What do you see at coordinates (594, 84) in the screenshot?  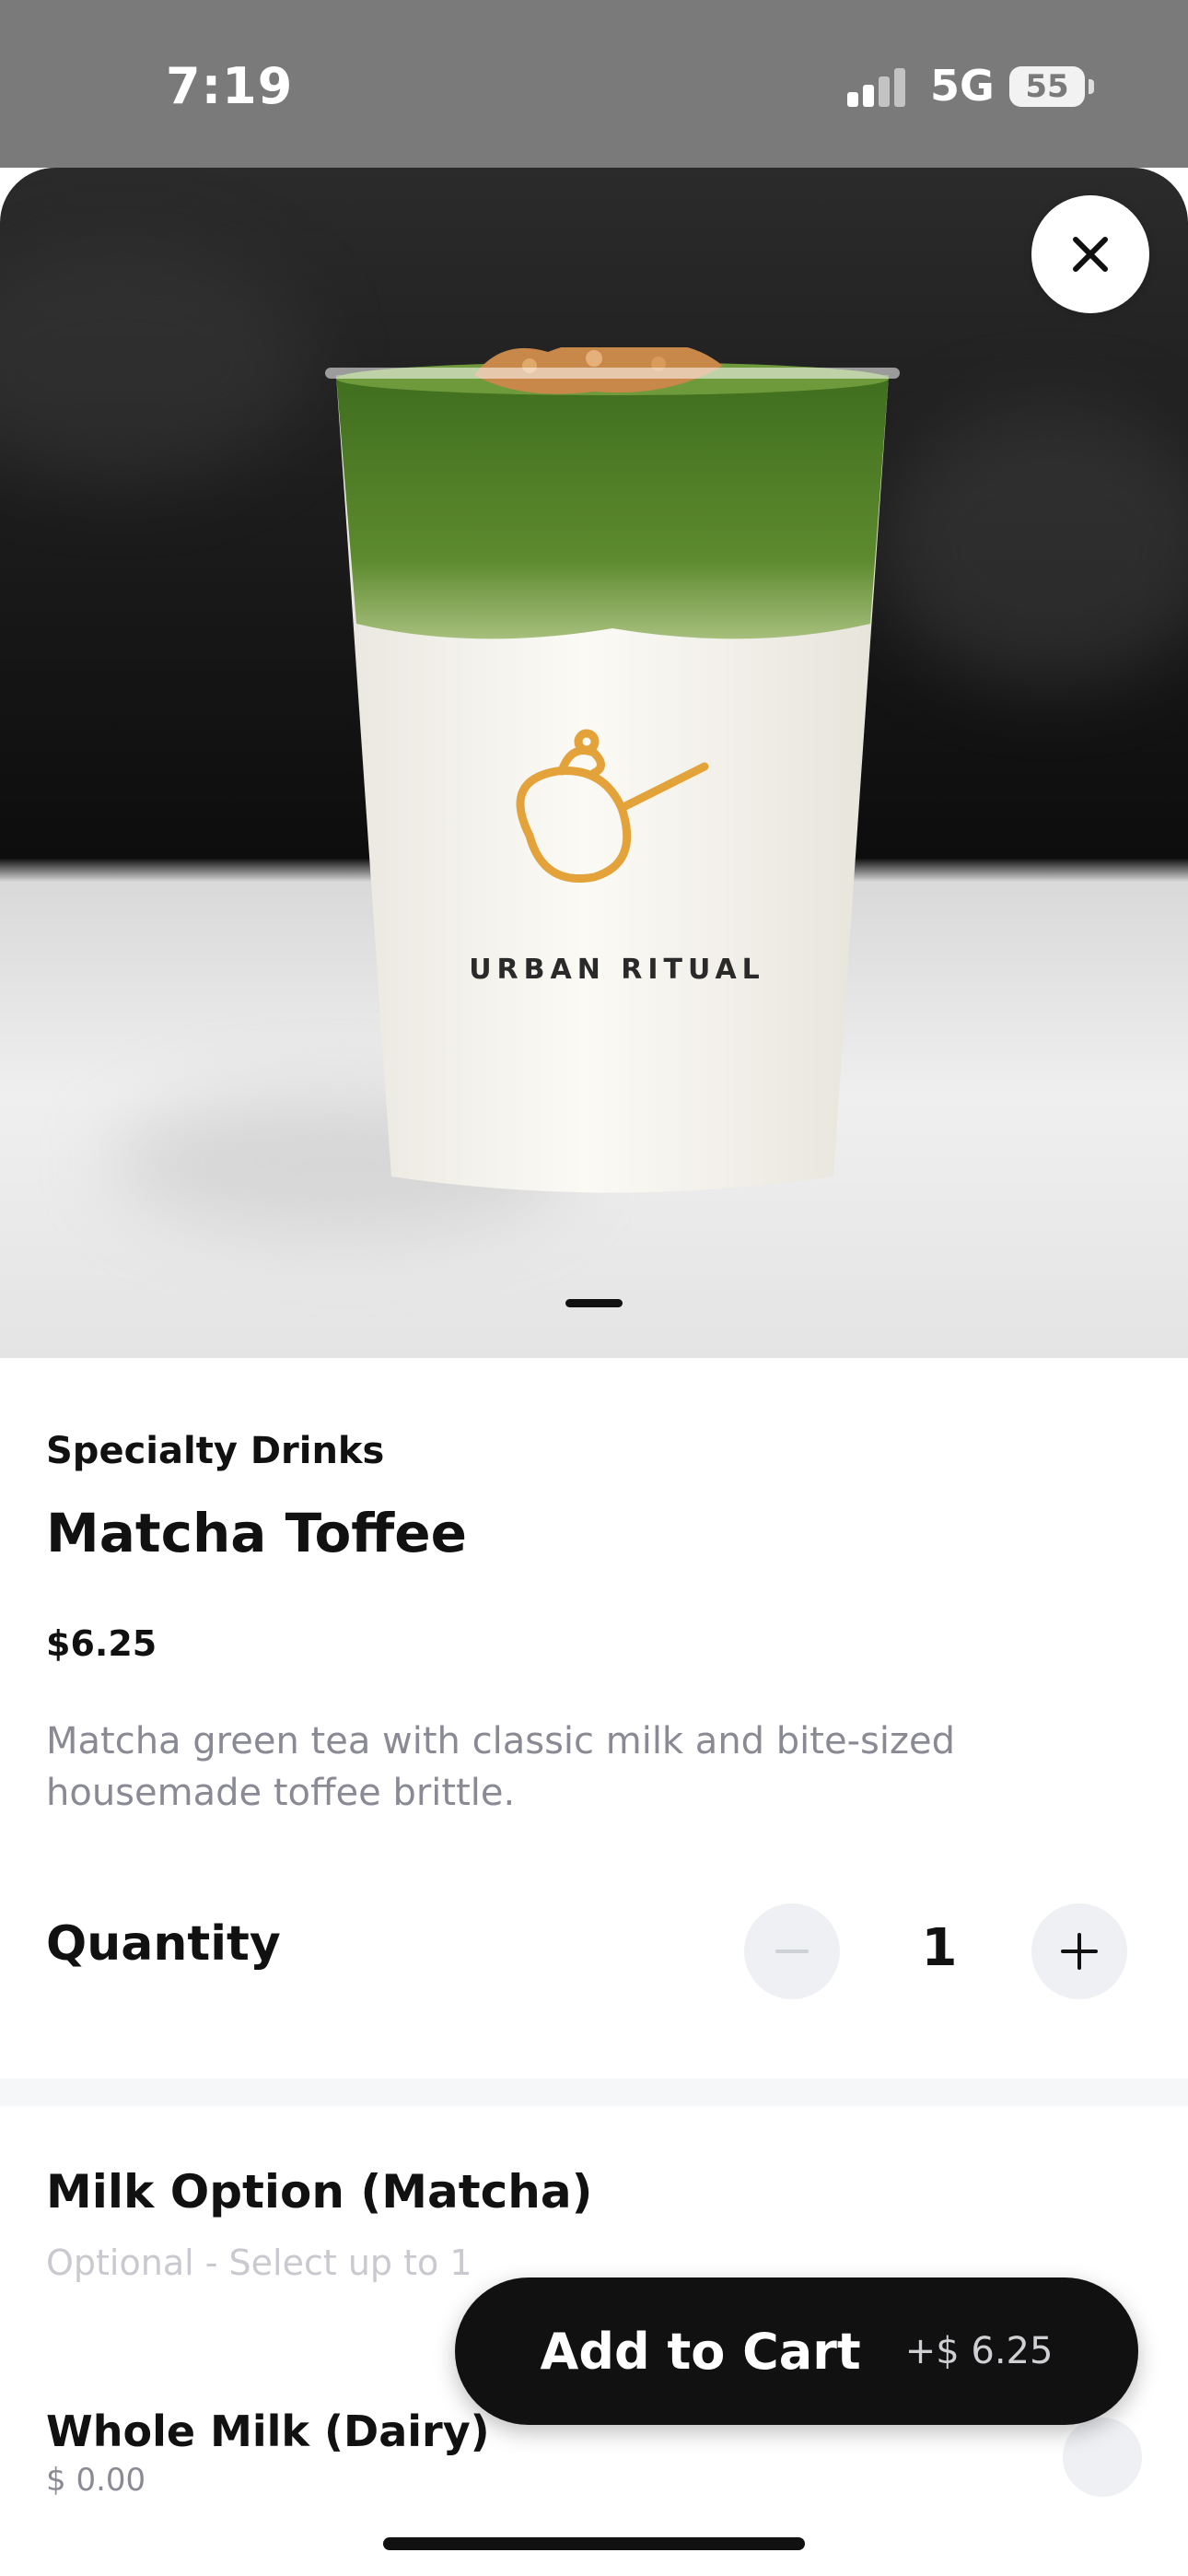 I see `status-bar: 7:19 5G 55` at bounding box center [594, 84].